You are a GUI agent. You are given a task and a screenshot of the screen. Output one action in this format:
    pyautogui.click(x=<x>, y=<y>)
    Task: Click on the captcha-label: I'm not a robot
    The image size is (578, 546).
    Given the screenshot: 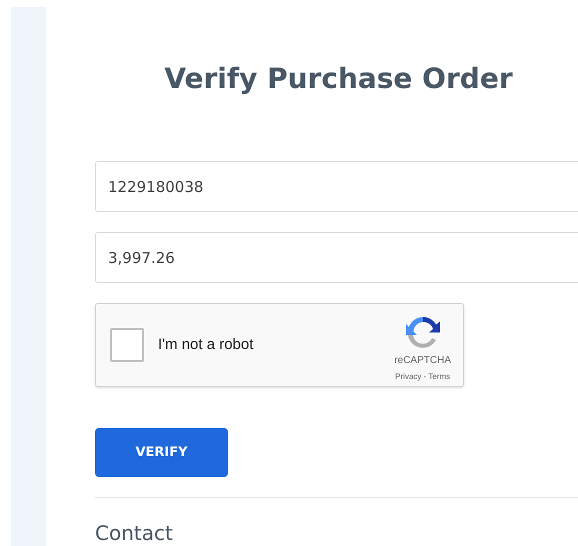 What is the action you would take?
    pyautogui.click(x=206, y=344)
    